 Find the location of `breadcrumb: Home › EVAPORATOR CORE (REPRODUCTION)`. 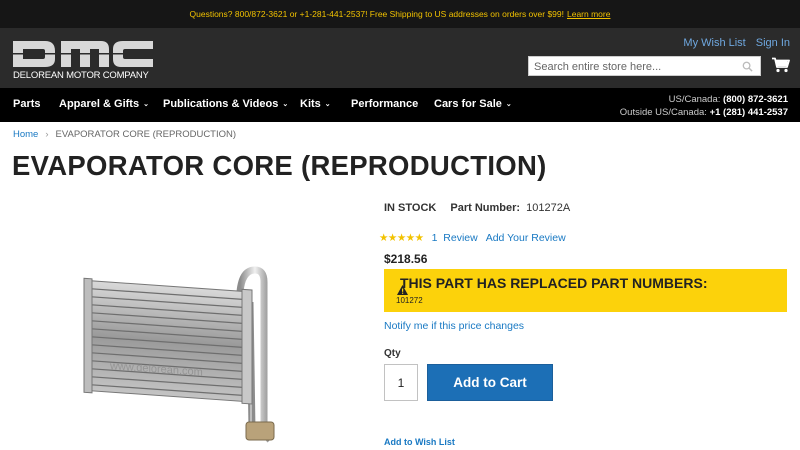

breadcrumb: Home › EVAPORATOR CORE (REPRODUCTION) is located at coordinates (124, 134).